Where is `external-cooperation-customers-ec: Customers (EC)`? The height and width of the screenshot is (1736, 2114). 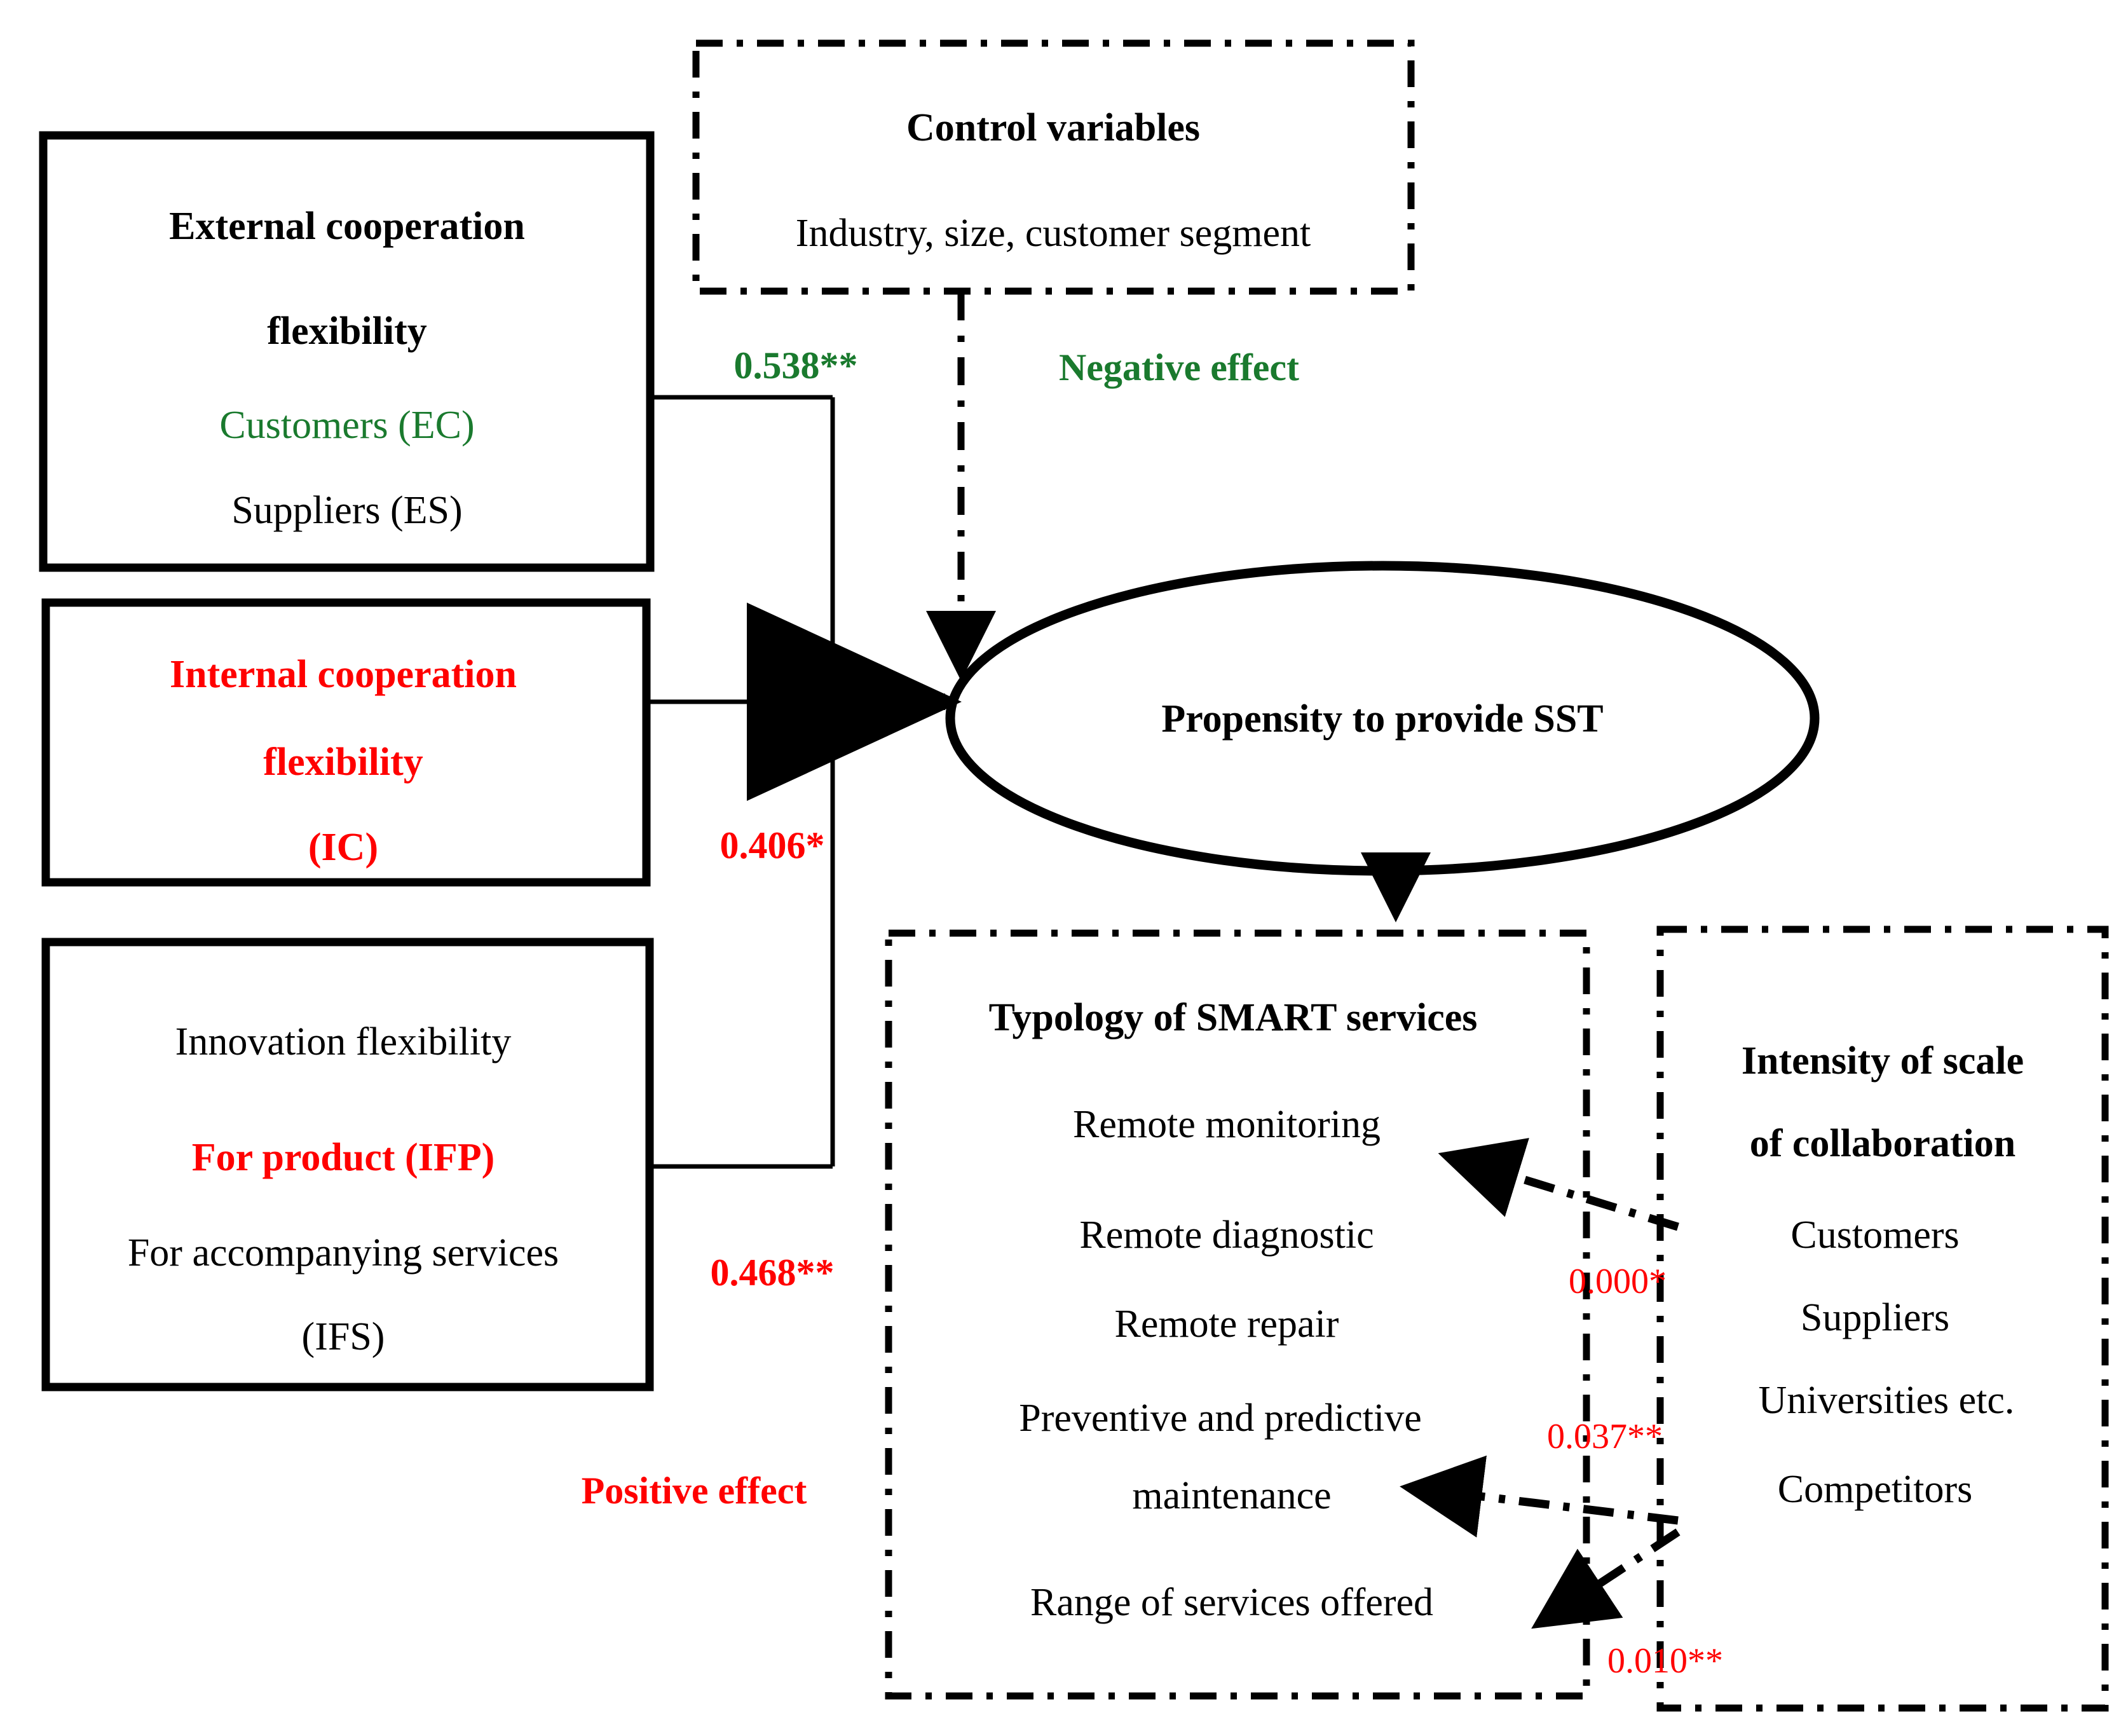
external-cooperation-customers-ec: Customers (EC) is located at coordinates (347, 425).